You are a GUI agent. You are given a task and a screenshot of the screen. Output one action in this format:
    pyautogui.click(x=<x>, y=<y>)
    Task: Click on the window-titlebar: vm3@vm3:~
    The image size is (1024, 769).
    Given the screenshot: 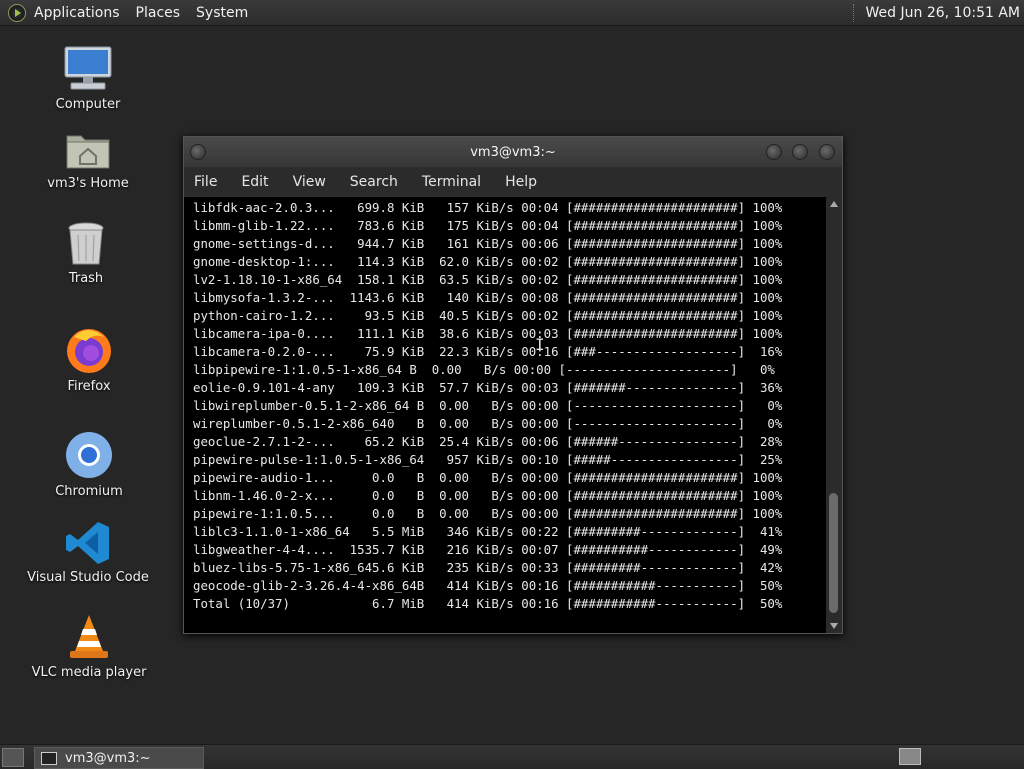 What is the action you would take?
    pyautogui.click(x=513, y=152)
    